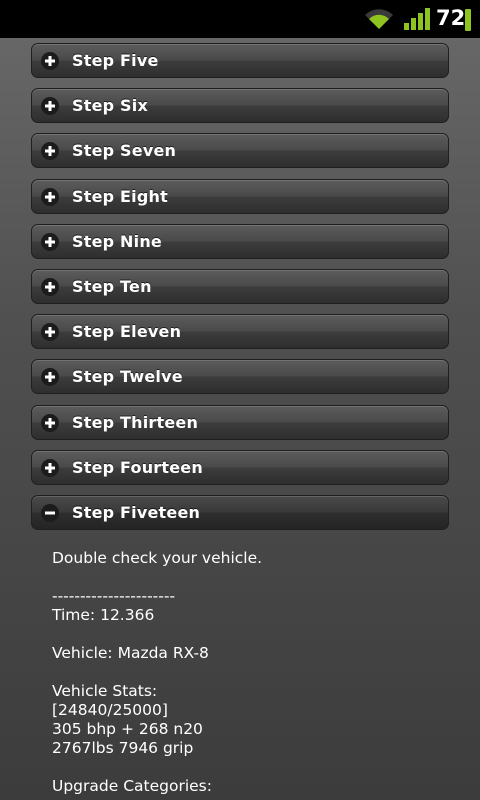 The width and height of the screenshot is (480, 800). Describe the element at coordinates (50, 512) in the screenshot. I see `minus-icon` at that location.